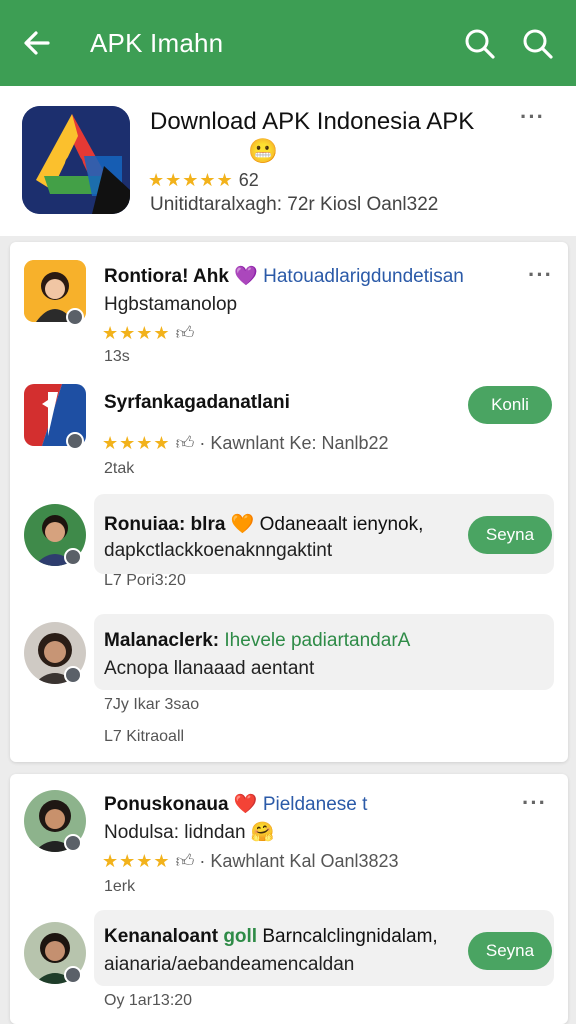 The width and height of the screenshot is (576, 1024). I want to click on rating-count: 62, so click(248, 180).